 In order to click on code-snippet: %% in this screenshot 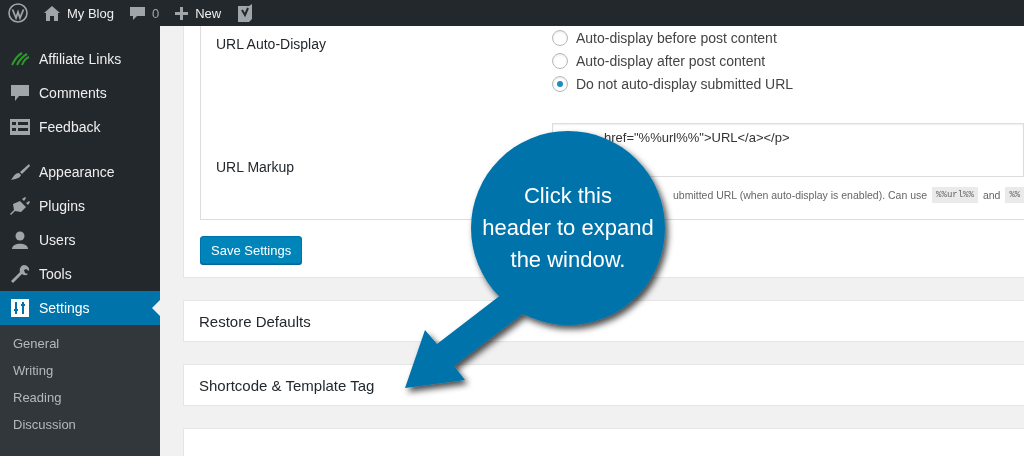, I will do `click(1014, 195)`.